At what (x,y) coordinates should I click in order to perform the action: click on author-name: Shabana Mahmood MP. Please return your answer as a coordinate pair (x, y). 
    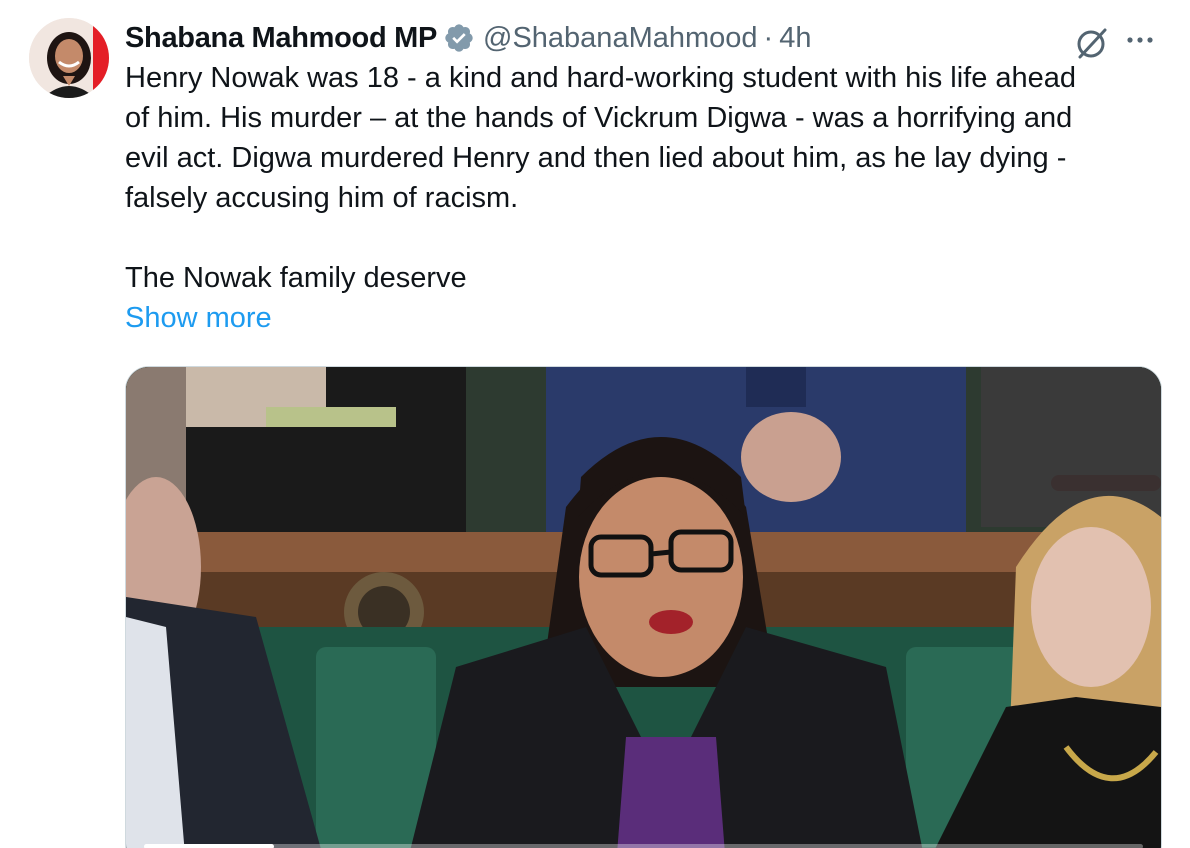
    Looking at the image, I should click on (281, 38).